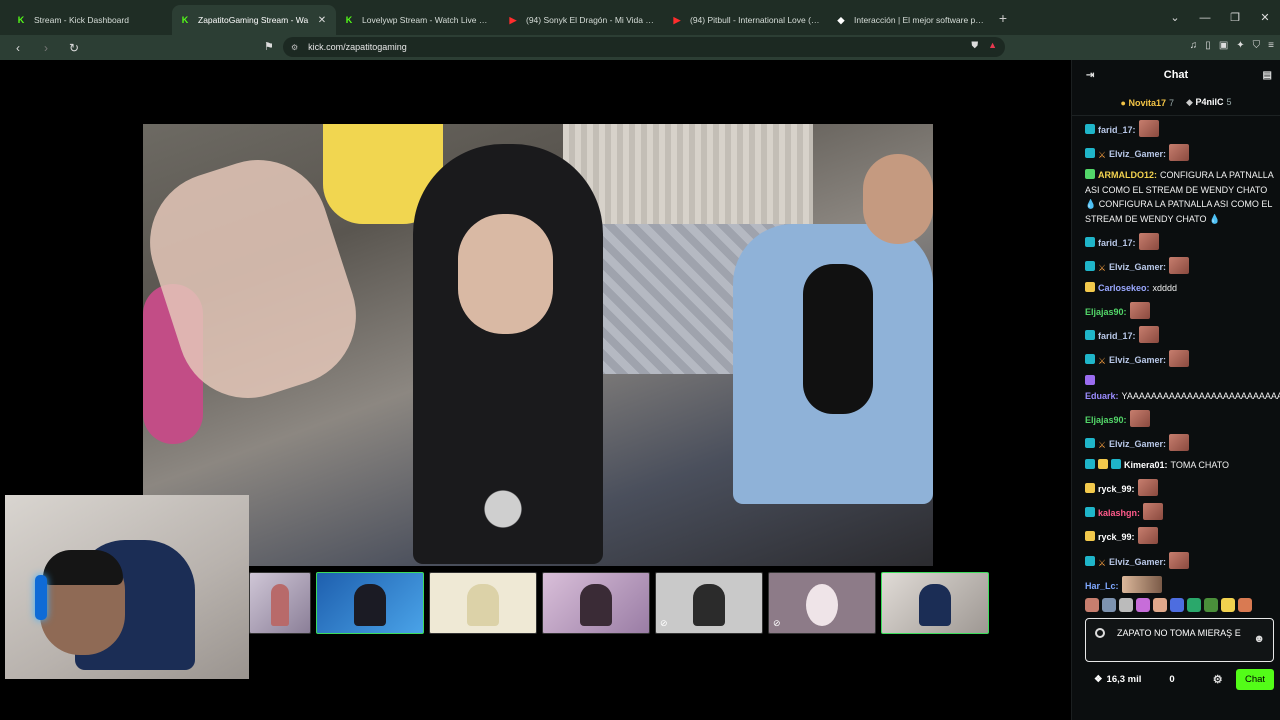  I want to click on teal-badge-icon, so click(1090, 359).